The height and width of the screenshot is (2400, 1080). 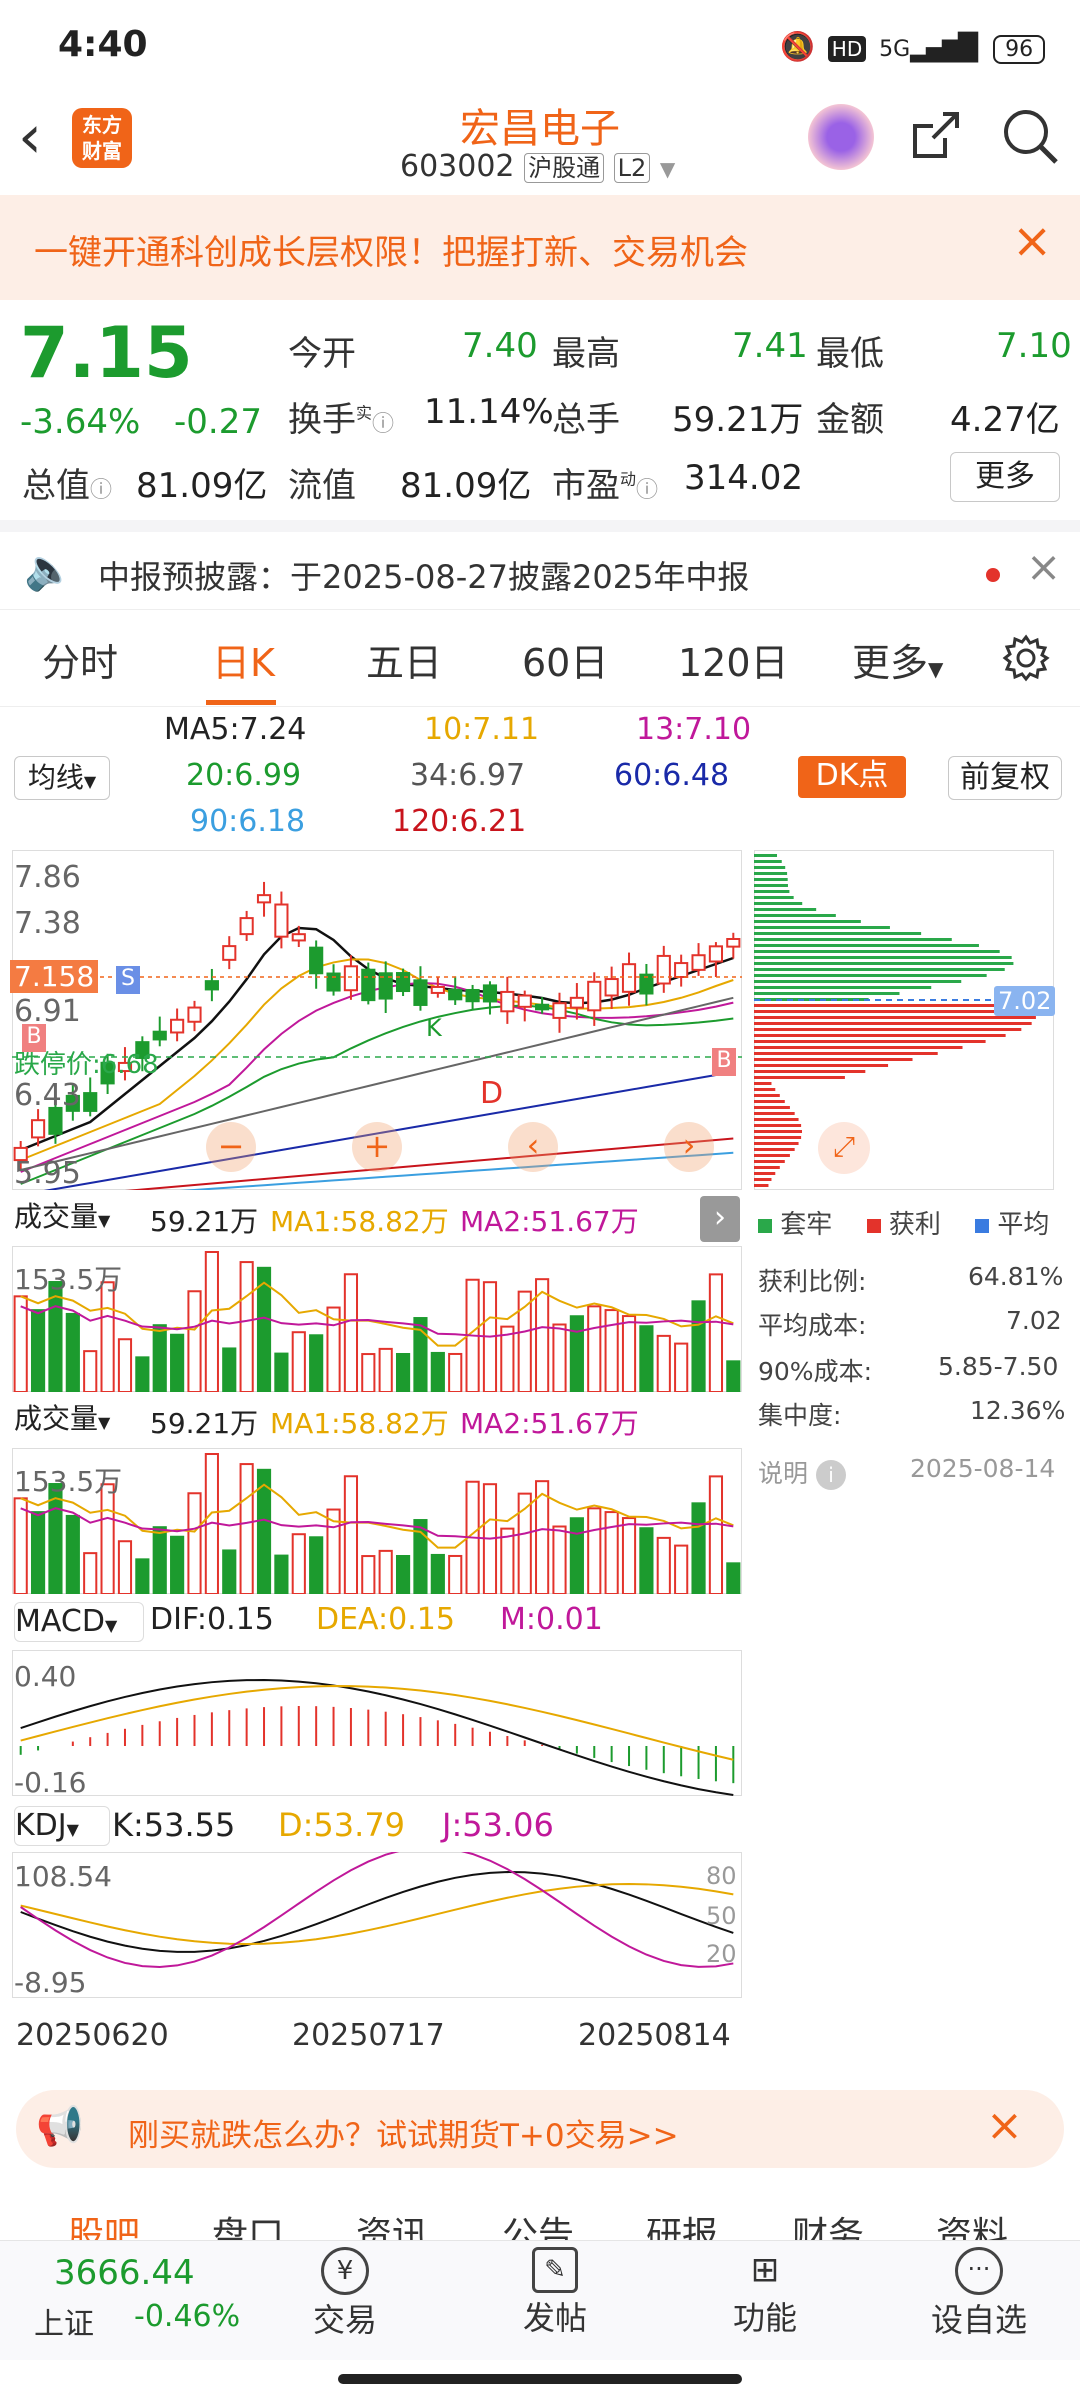 I want to click on stock-code-row: 603002 沪股通 L2 ▼, so click(x=537, y=166).